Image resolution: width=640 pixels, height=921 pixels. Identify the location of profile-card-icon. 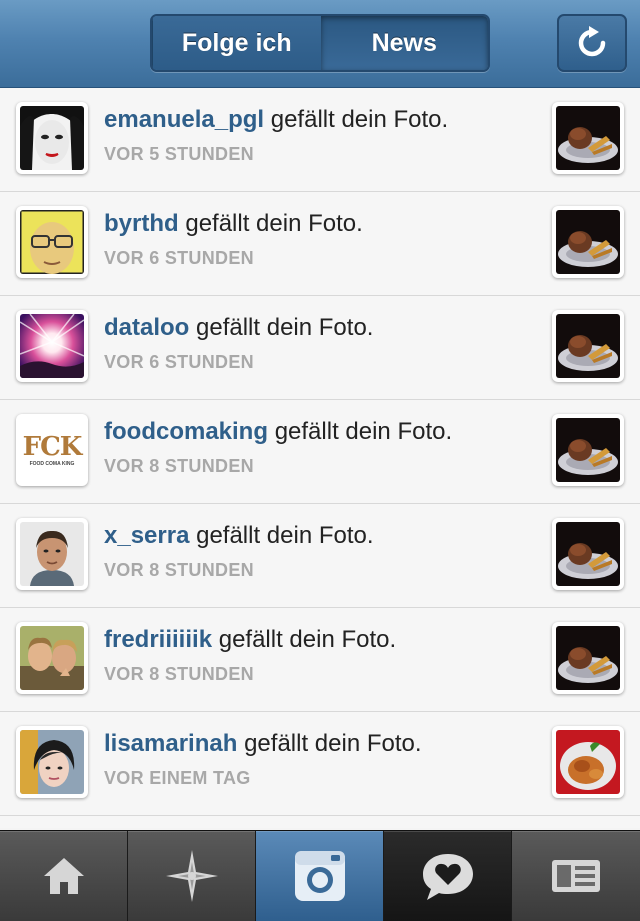
(576, 876).